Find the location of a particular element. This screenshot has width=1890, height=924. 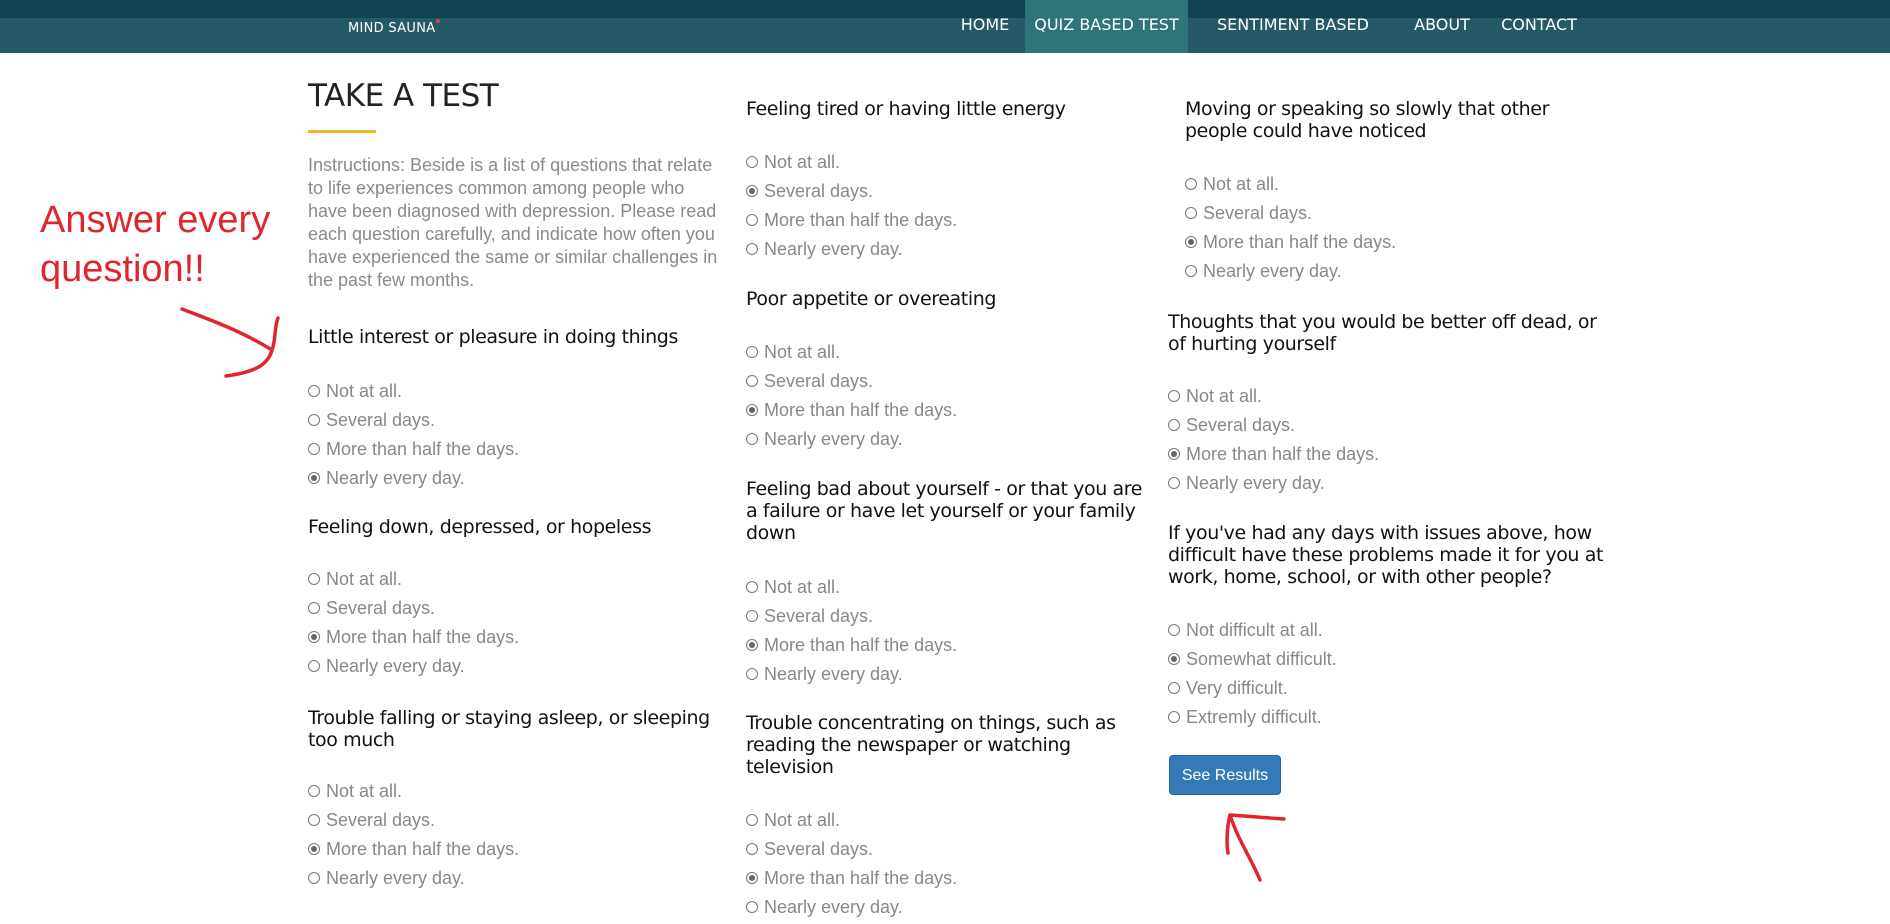

arrow-to-submit-icon is located at coordinates (1255, 847).